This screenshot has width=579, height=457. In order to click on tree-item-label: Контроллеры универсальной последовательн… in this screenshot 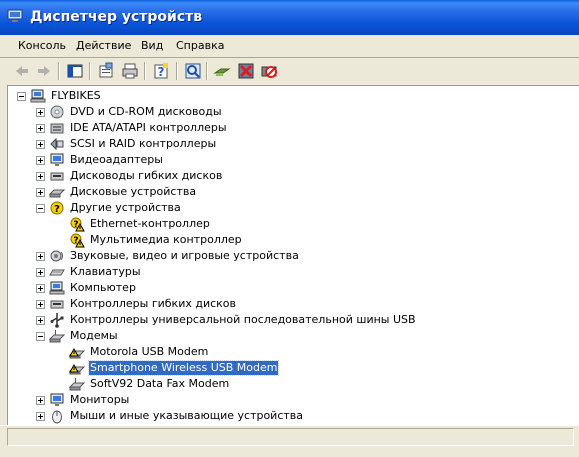, I will do `click(243, 320)`.